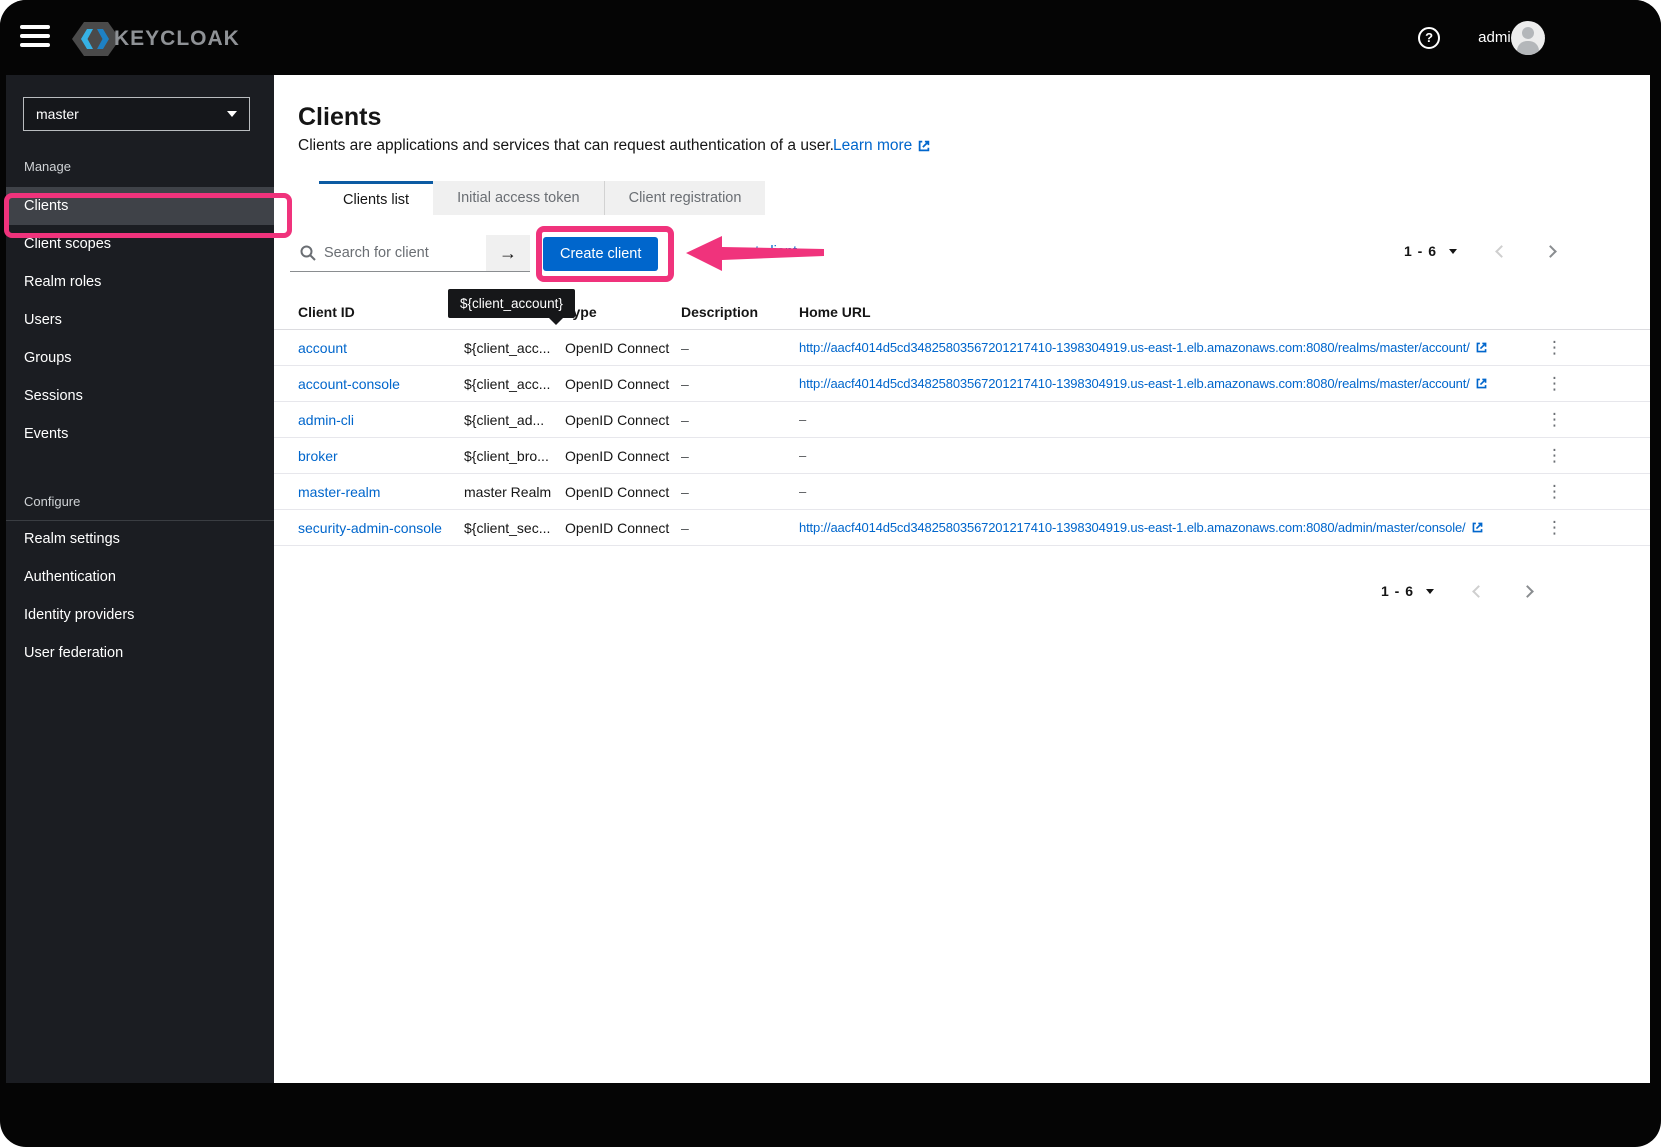 This screenshot has width=1661, height=1147. I want to click on client-id-link: master-realm, so click(339, 492).